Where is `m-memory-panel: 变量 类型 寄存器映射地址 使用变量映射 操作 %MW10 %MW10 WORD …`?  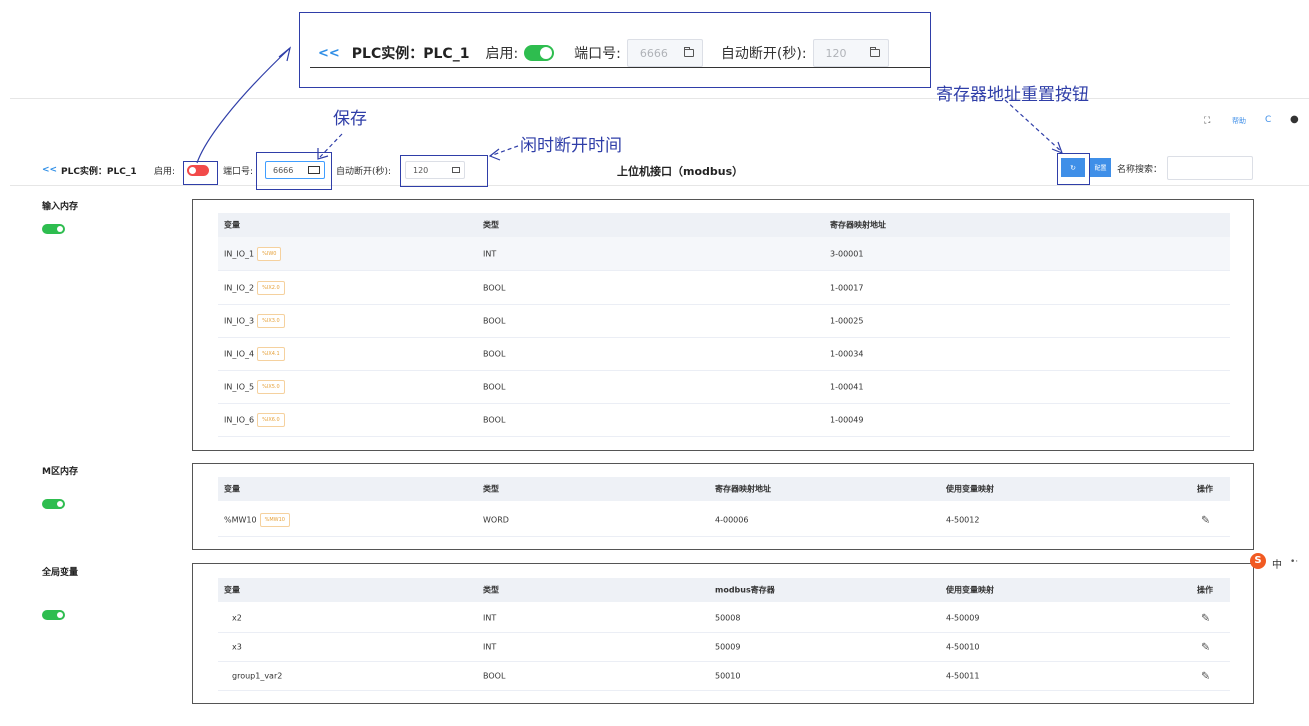 m-memory-panel: 变量 类型 寄存器映射地址 使用变量映射 操作 %MW10 %MW10 WORD … is located at coordinates (723, 506).